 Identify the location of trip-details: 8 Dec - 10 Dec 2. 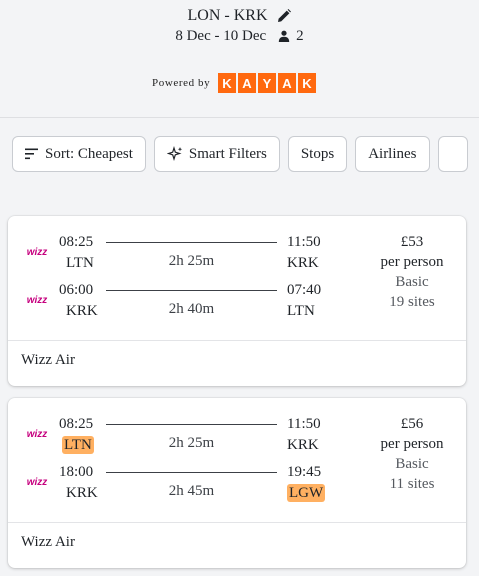
(239, 36).